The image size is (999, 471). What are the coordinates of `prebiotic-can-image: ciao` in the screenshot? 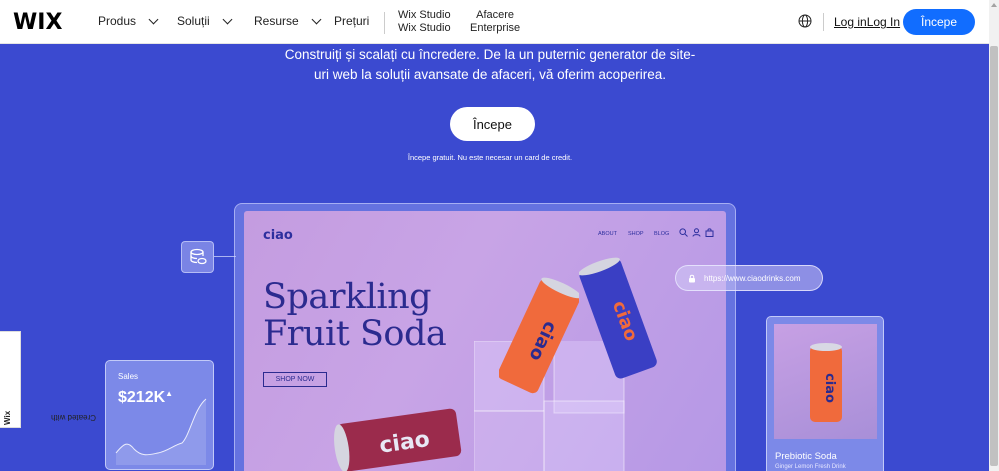 It's located at (826, 382).